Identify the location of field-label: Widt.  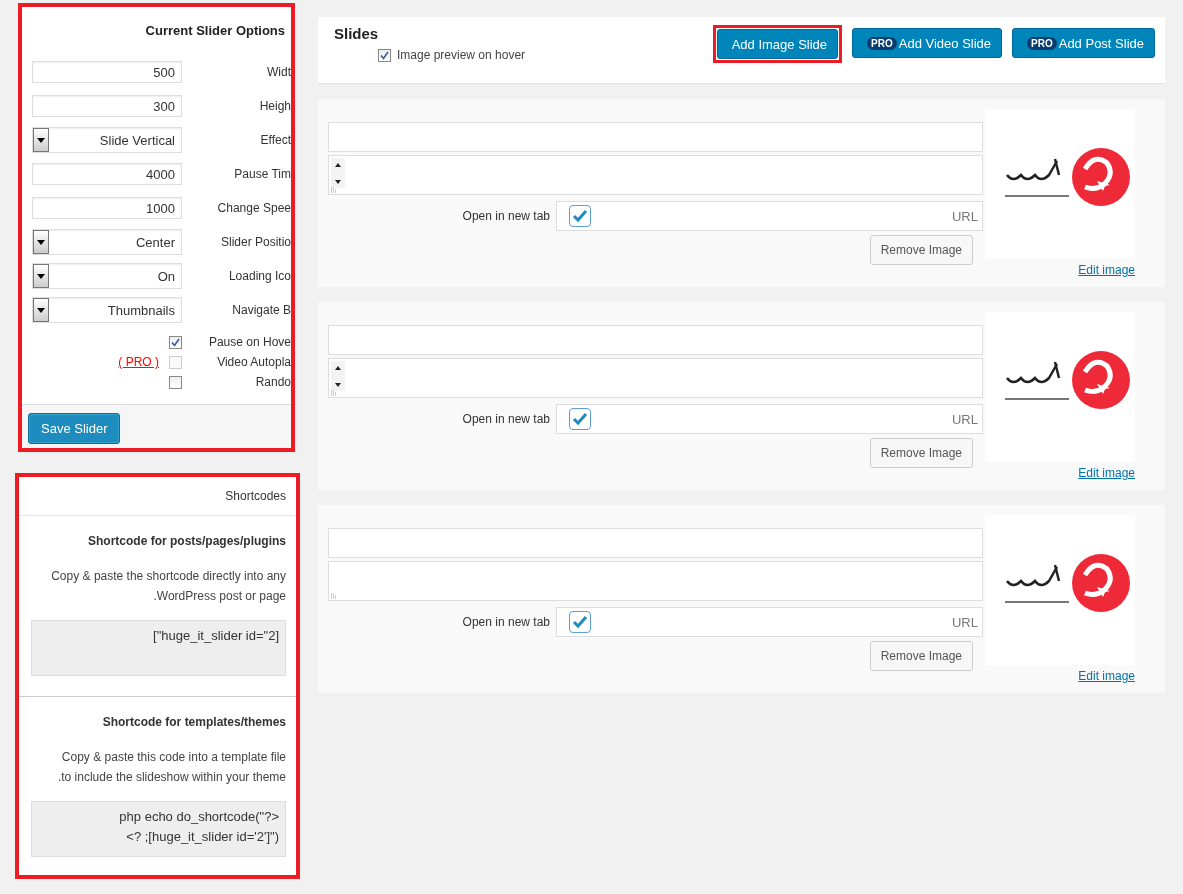
(278, 72).